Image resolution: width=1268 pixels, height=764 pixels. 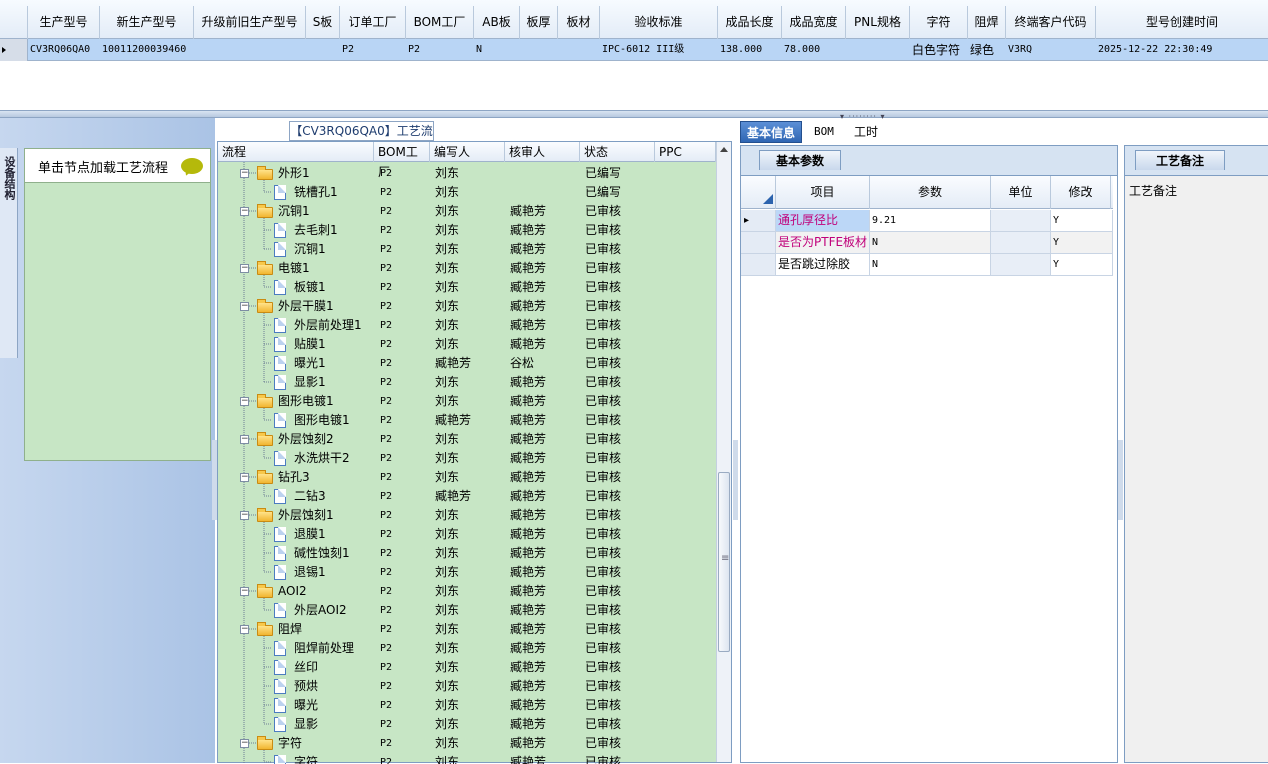 I want to click on param-row: 是否跳过除胶 N Y, so click(x=927, y=265).